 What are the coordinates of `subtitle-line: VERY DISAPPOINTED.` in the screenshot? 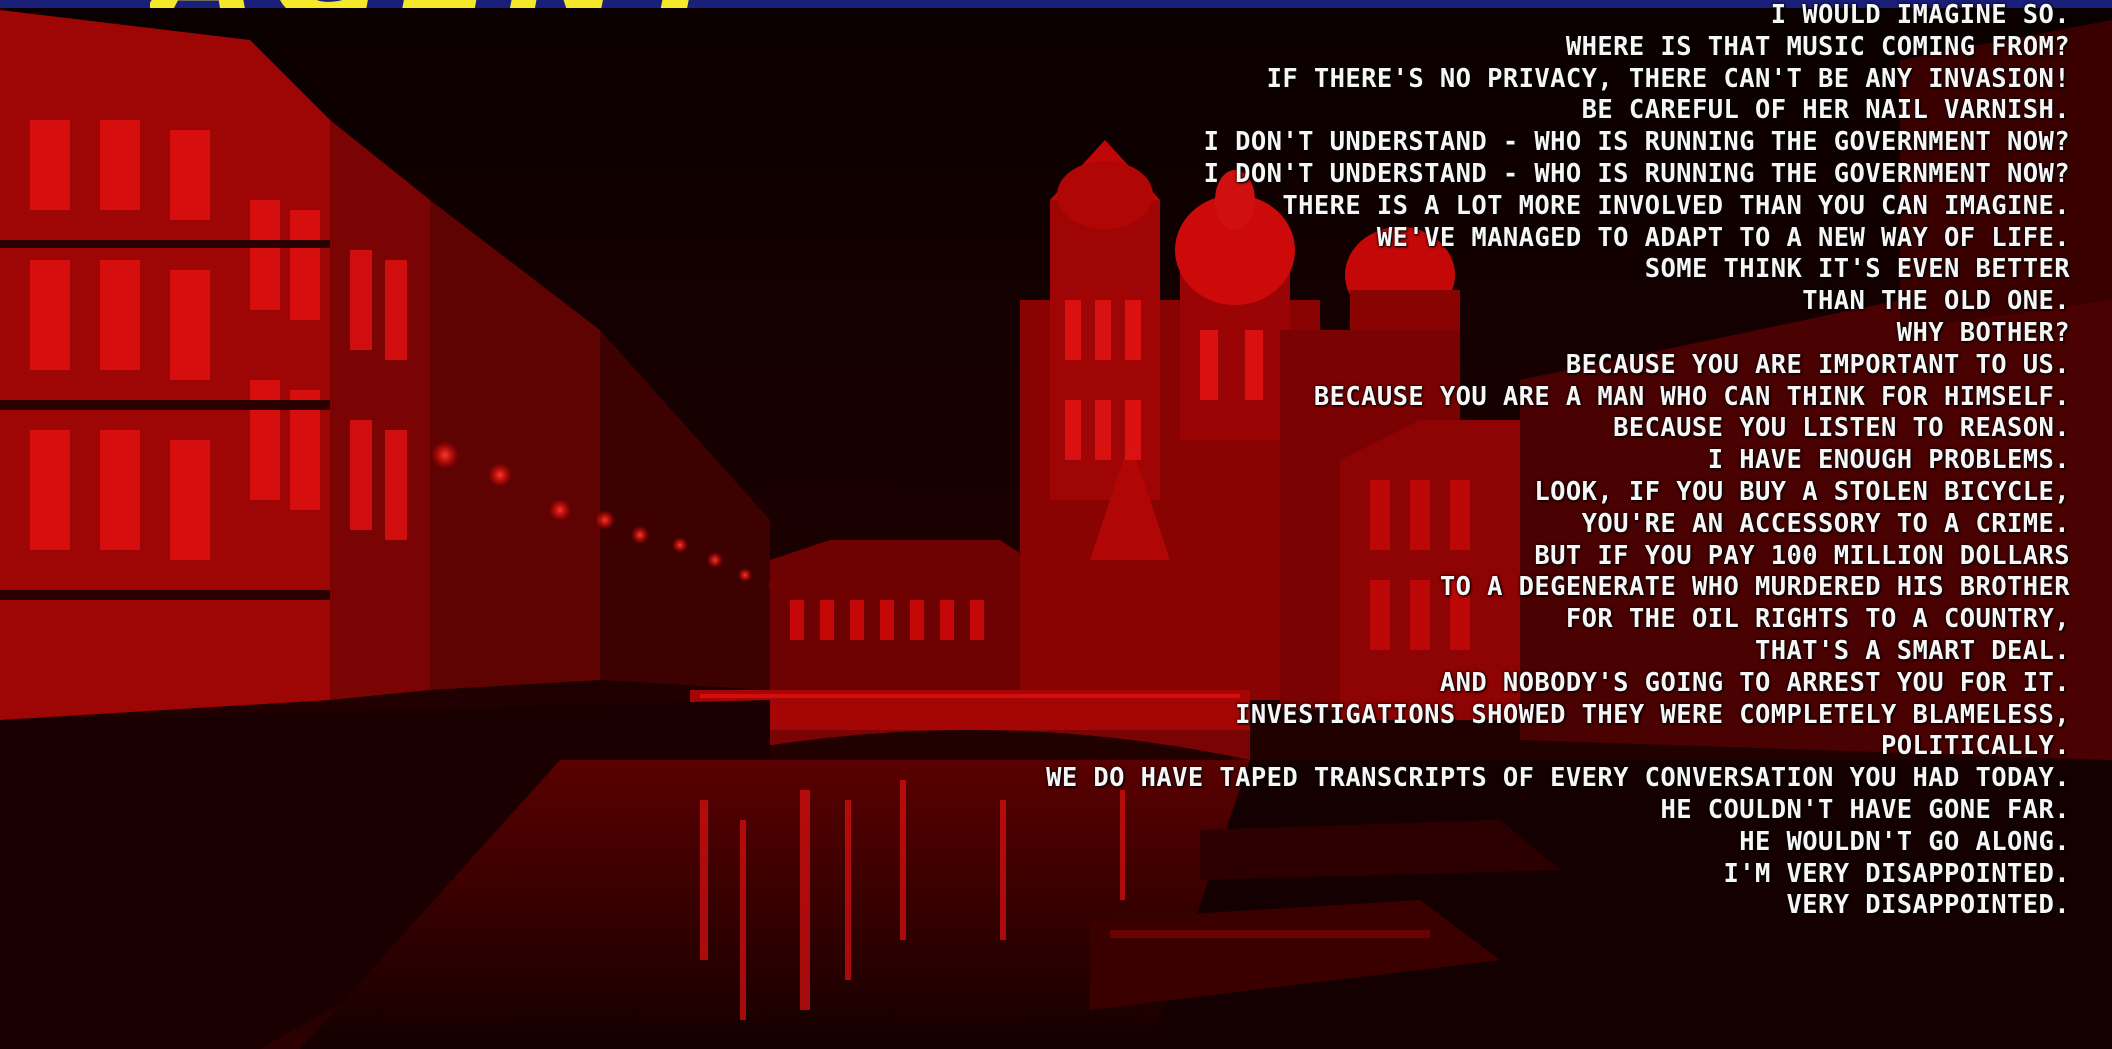 It's located at (1928, 905).